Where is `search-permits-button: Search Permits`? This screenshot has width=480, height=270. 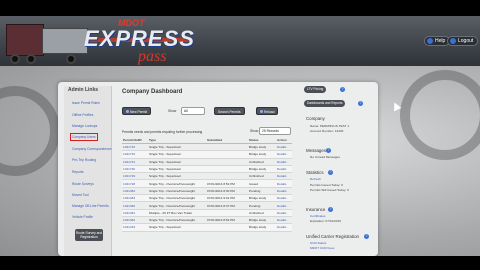 search-permits-button: Search Permits is located at coordinates (229, 111).